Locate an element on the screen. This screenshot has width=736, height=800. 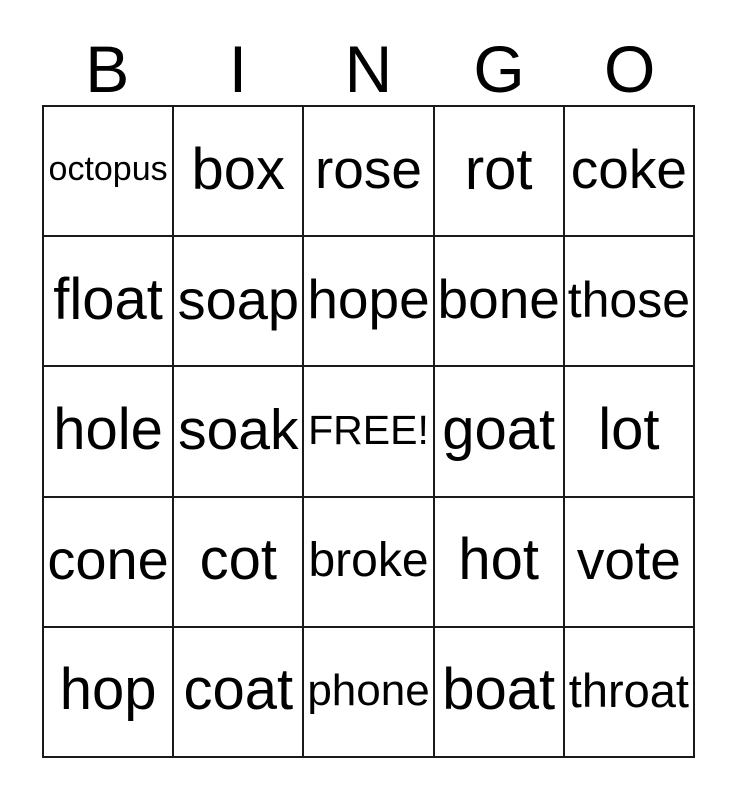
bingo-cell-b2: float is located at coordinates (109, 302).